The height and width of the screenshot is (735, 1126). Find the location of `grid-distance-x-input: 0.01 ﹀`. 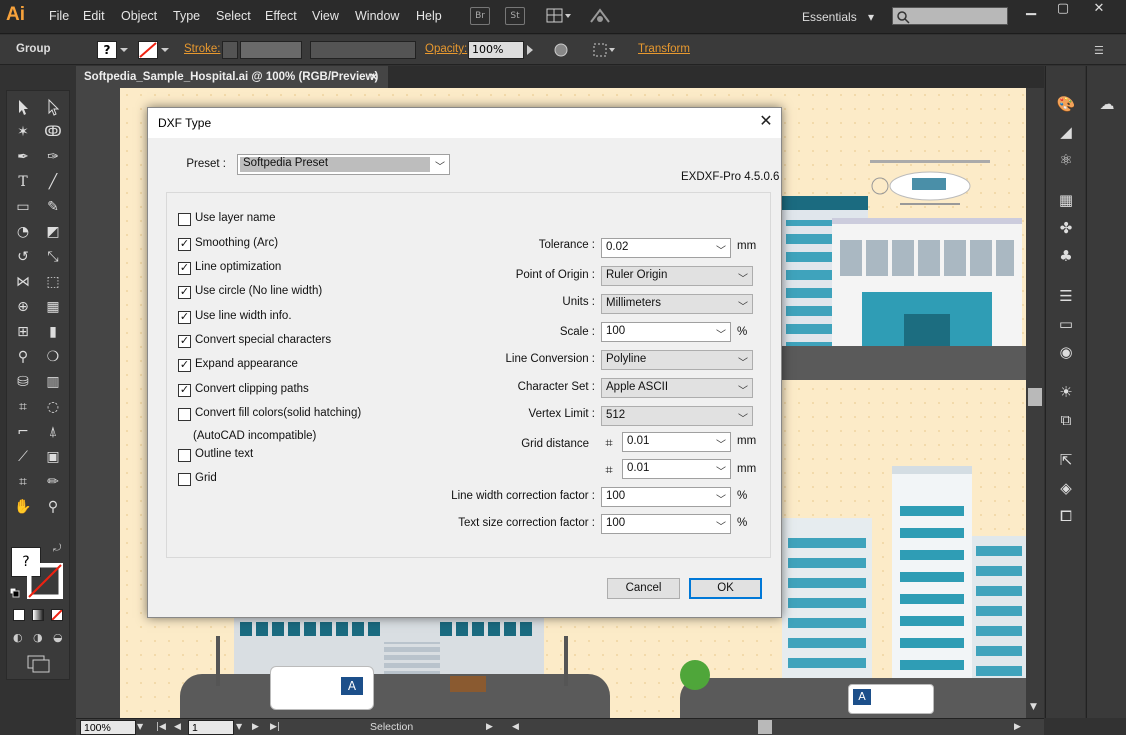

grid-distance-x-input: 0.01 ﹀ is located at coordinates (676, 442).